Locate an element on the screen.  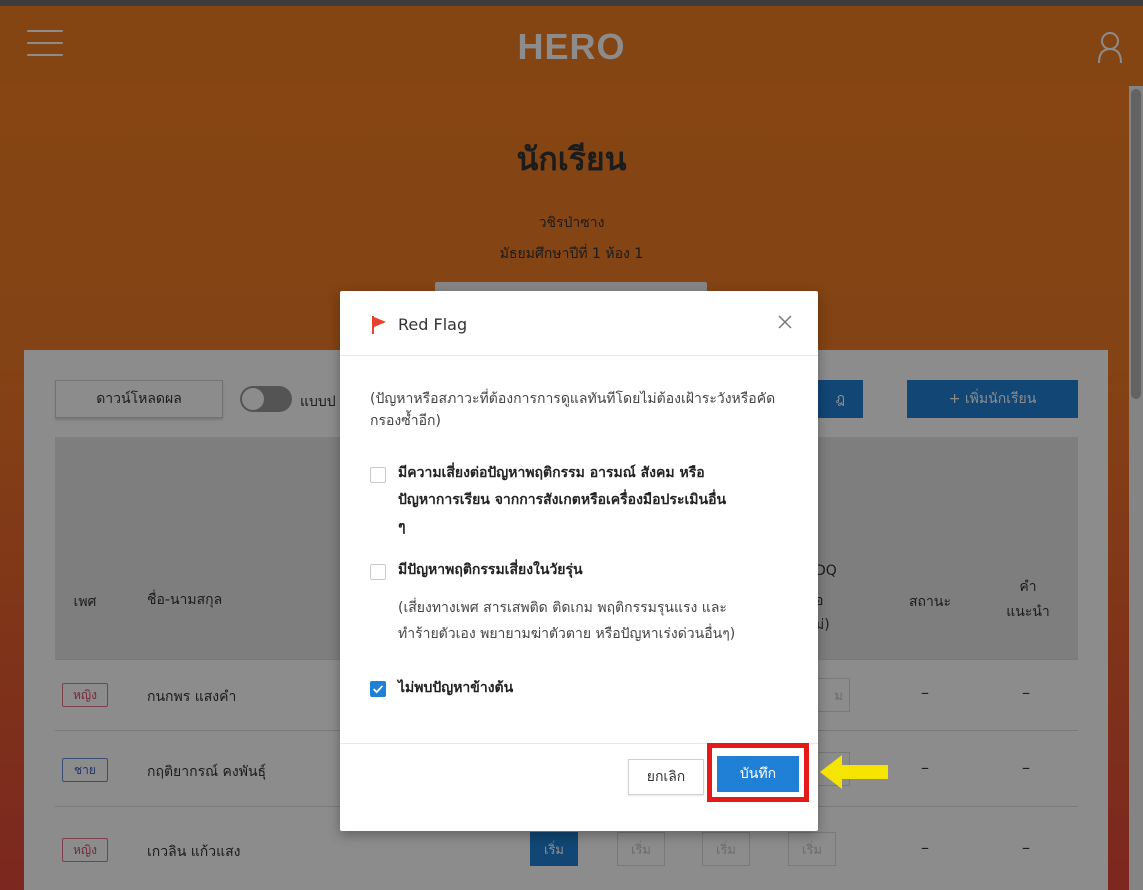
save-button-highlight is located at coordinates (758, 772).